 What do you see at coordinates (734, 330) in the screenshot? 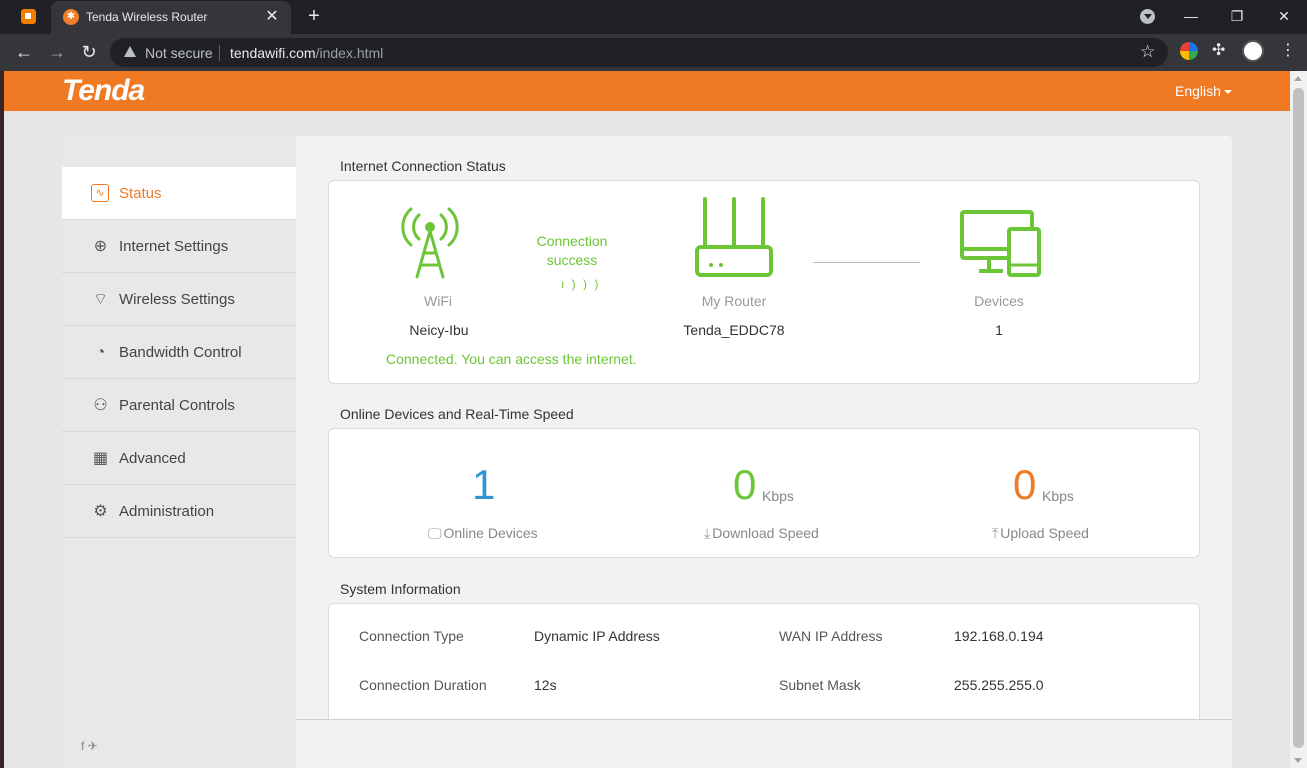
I see `router-name: Tenda_EDDC78` at bounding box center [734, 330].